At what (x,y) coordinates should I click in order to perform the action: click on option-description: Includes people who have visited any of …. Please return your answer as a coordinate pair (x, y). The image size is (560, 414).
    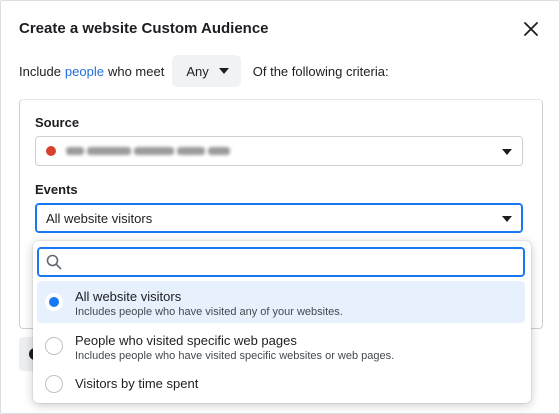
    Looking at the image, I should click on (209, 312).